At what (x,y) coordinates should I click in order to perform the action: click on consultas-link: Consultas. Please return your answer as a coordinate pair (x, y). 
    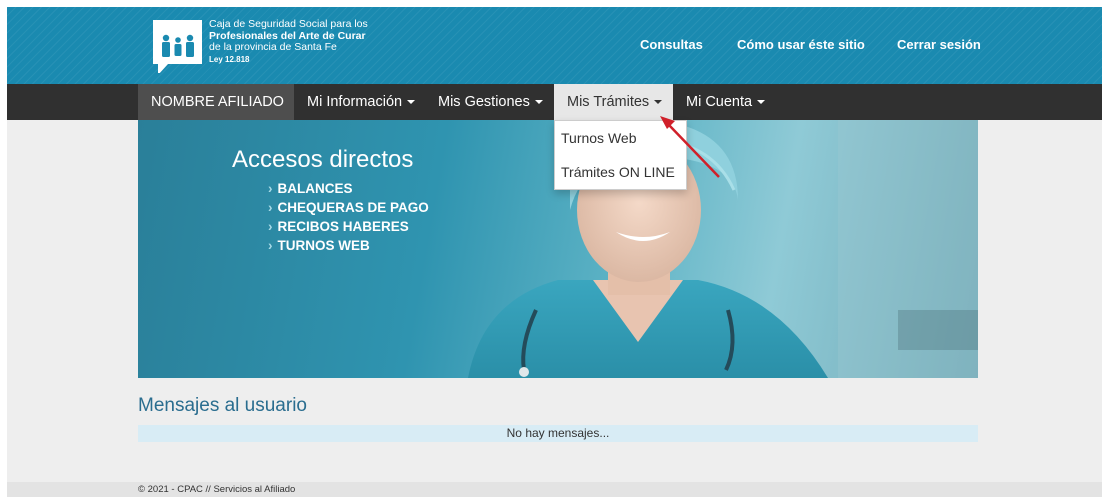
    Looking at the image, I should click on (671, 44).